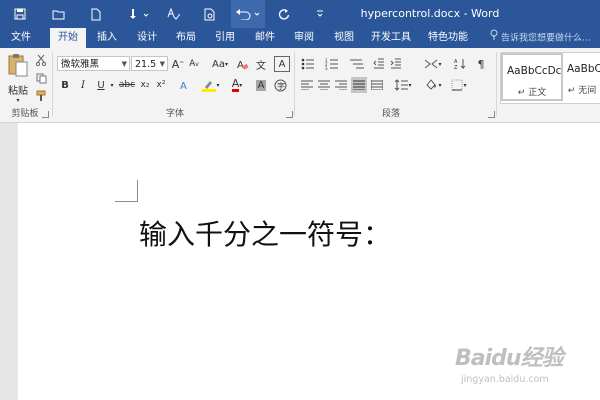 This screenshot has height=400, width=600. Describe the element at coordinates (481, 64) in the screenshot. I see `show-formatting-marks-icon: ¶` at that location.